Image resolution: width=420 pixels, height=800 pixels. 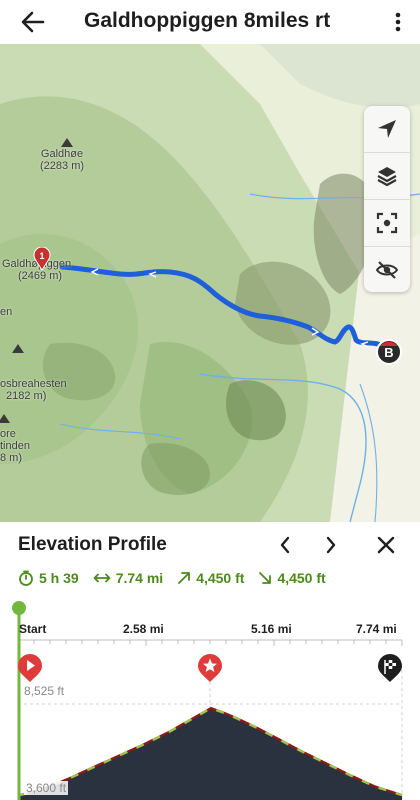 I want to click on end-marker-label: B, so click(x=388, y=352).